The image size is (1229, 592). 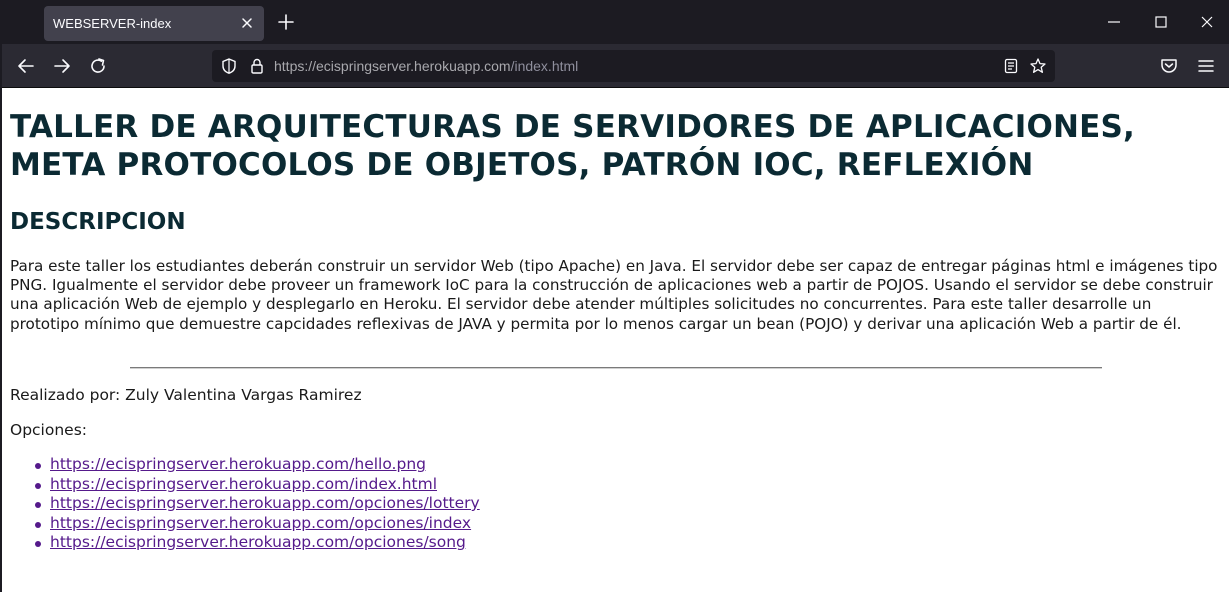 What do you see at coordinates (1011, 66) in the screenshot?
I see `reader-view-icon` at bounding box center [1011, 66].